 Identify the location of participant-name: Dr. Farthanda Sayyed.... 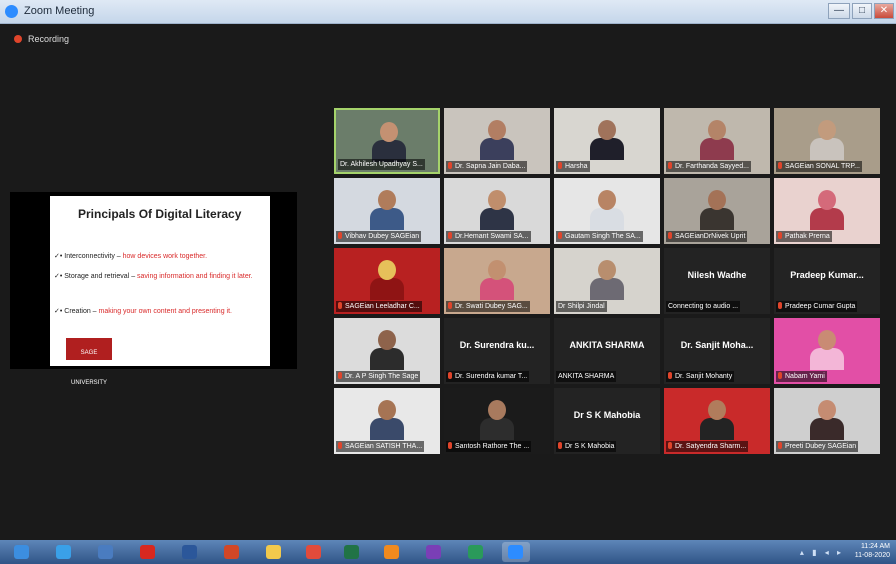
(712, 166).